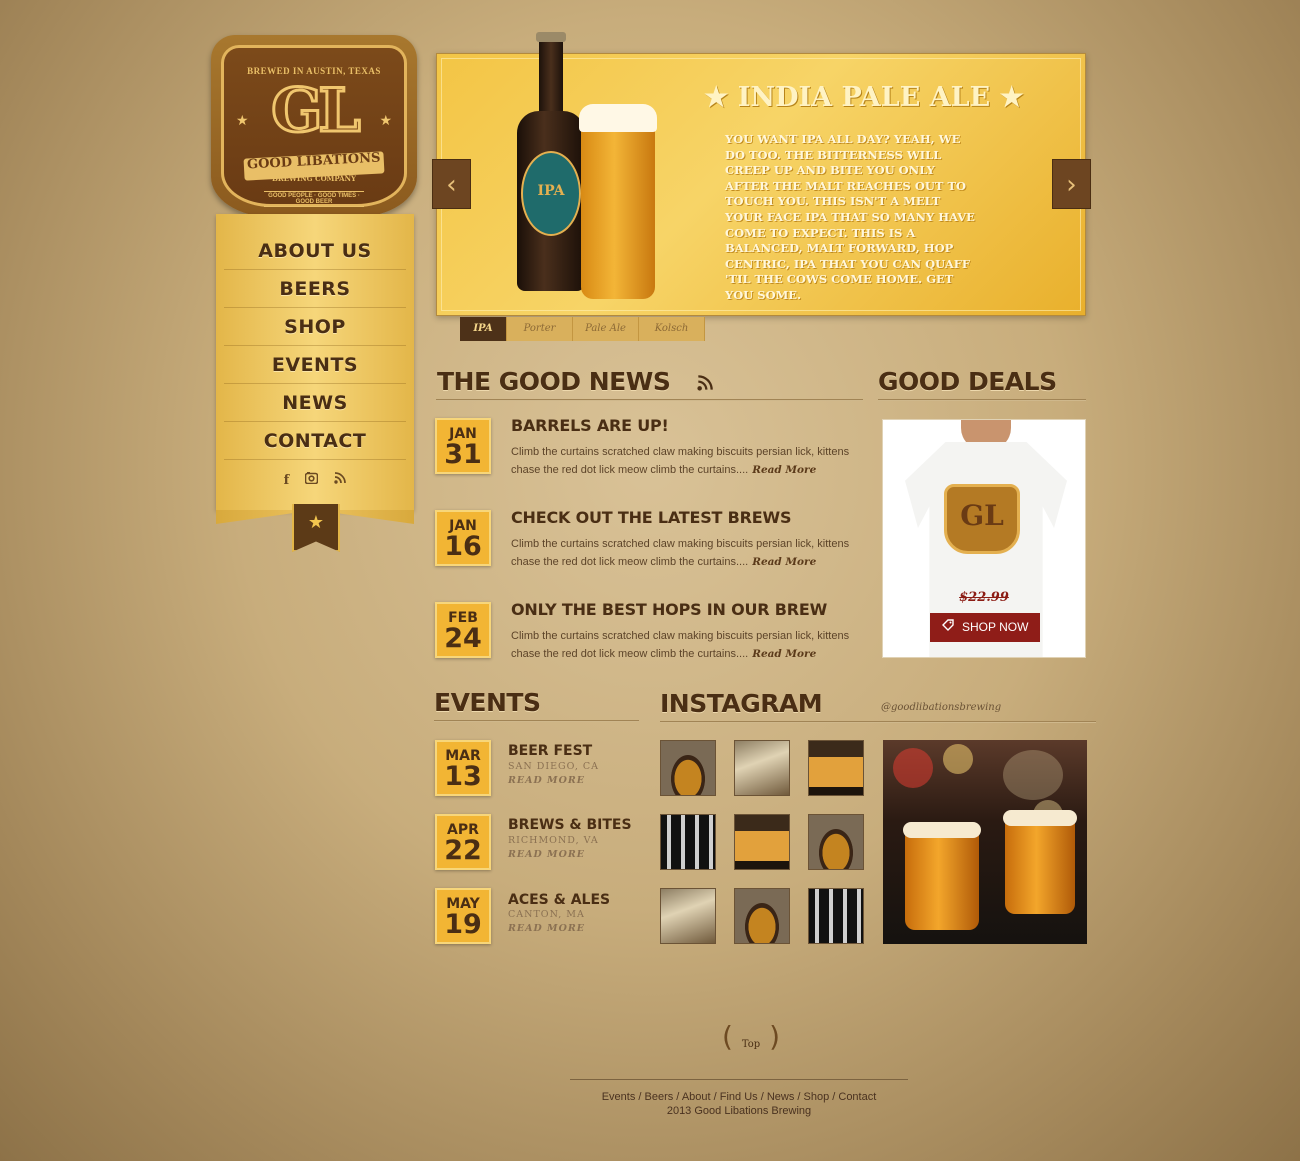  I want to click on event-title: ACES & ALES, so click(559, 900).